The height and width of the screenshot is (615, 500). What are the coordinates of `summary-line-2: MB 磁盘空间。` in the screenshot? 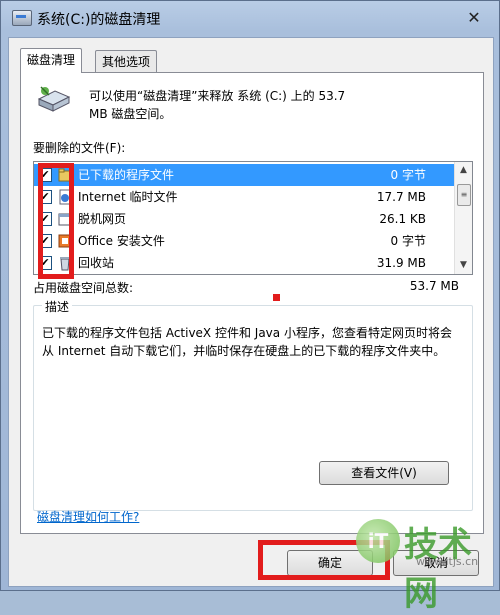 It's located at (130, 114).